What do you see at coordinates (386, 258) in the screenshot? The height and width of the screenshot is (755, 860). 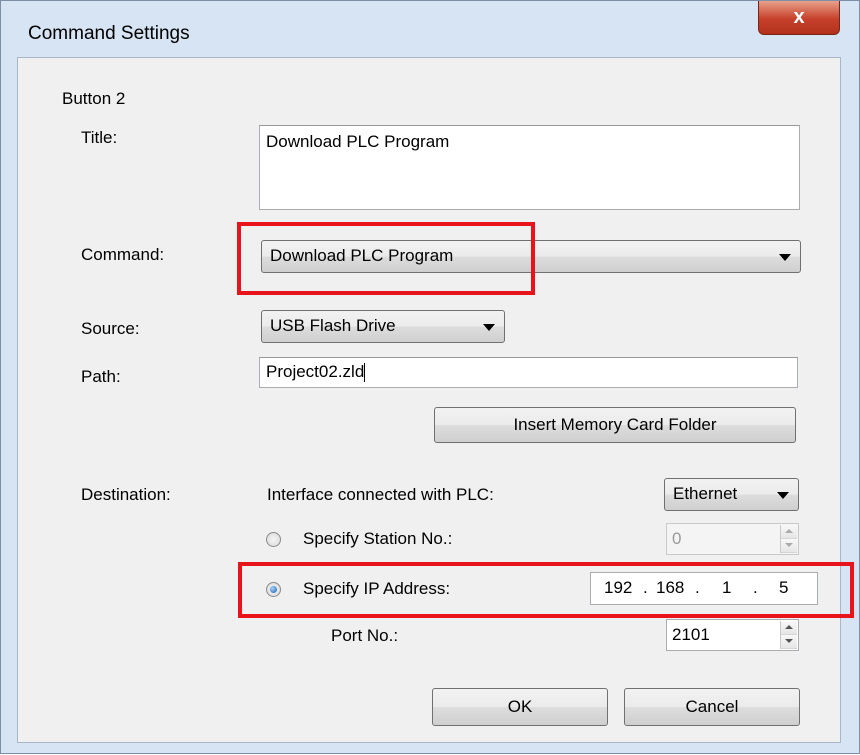 I see `highlight-box-command` at bounding box center [386, 258].